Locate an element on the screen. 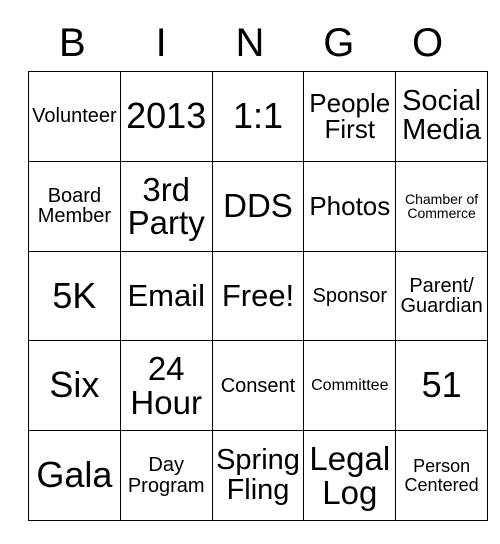 The image size is (500, 544). bingo-cell-b2: Board Member is located at coordinates (74, 206).